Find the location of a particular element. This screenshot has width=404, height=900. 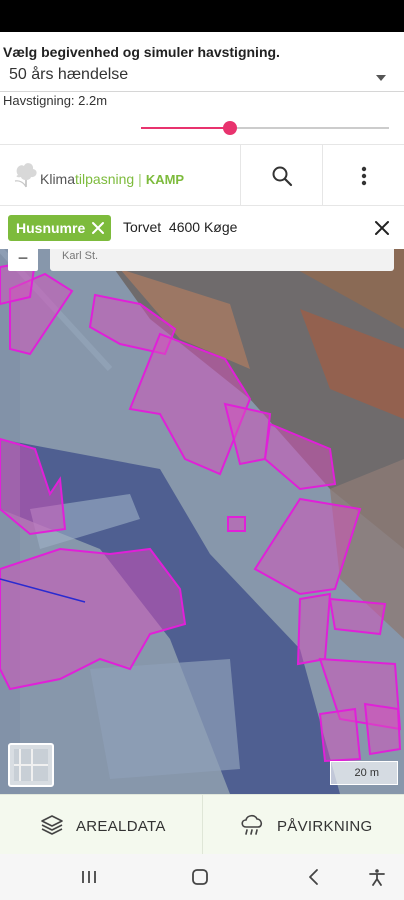

accessibility-icon is located at coordinates (377, 877).